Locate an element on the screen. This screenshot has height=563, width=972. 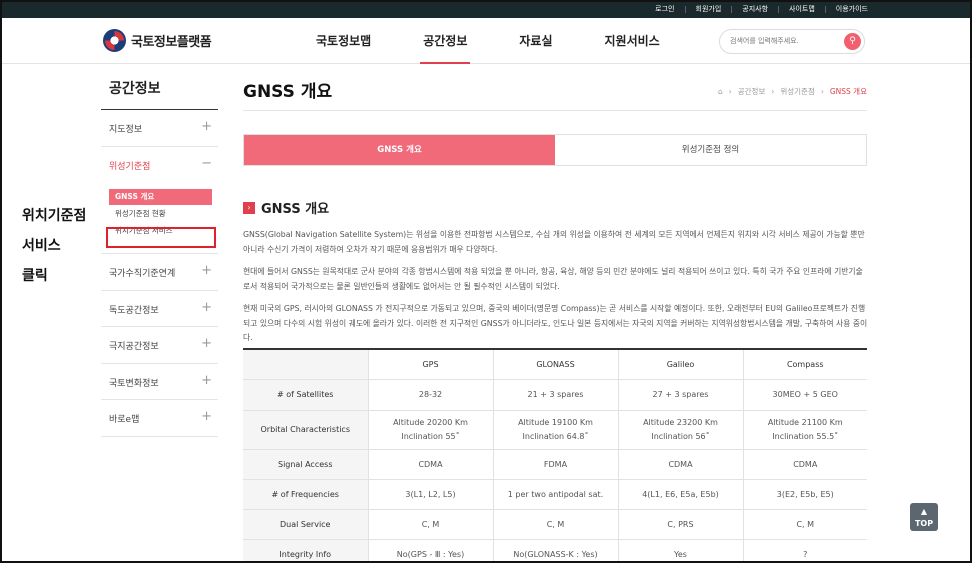
top-utility-bar: 로그인 회원가입 공지사항 사이트맵 이용가이드 is located at coordinates (486, 9).